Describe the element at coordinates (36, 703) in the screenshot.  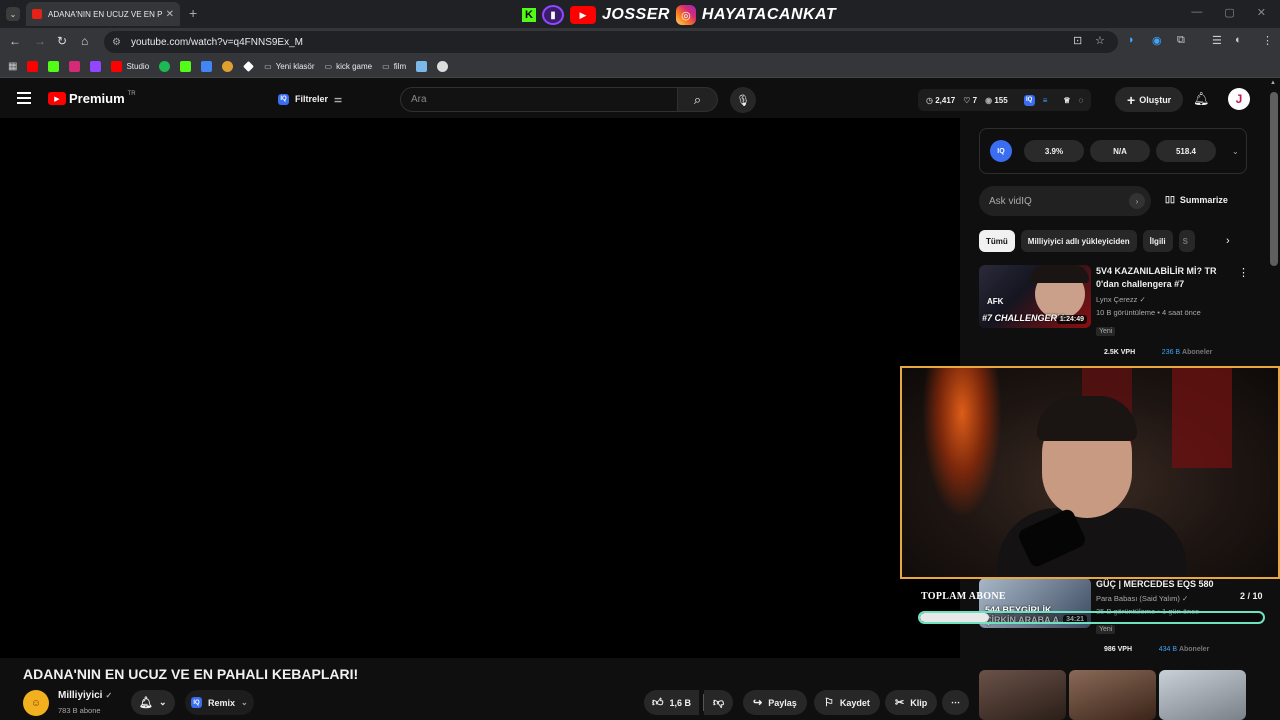
I see `channel-avatar: ☺` at that location.